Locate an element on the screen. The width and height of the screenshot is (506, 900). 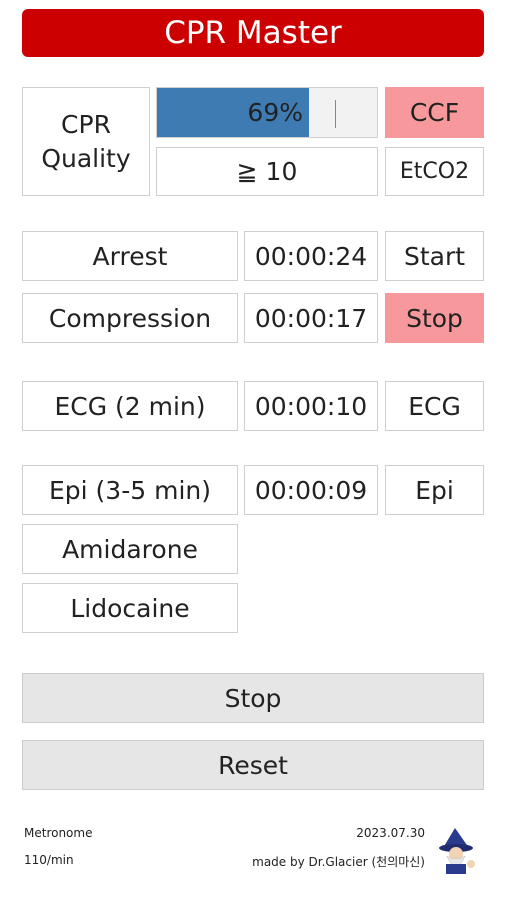
metronome-label: Metronome is located at coordinates (58, 833).